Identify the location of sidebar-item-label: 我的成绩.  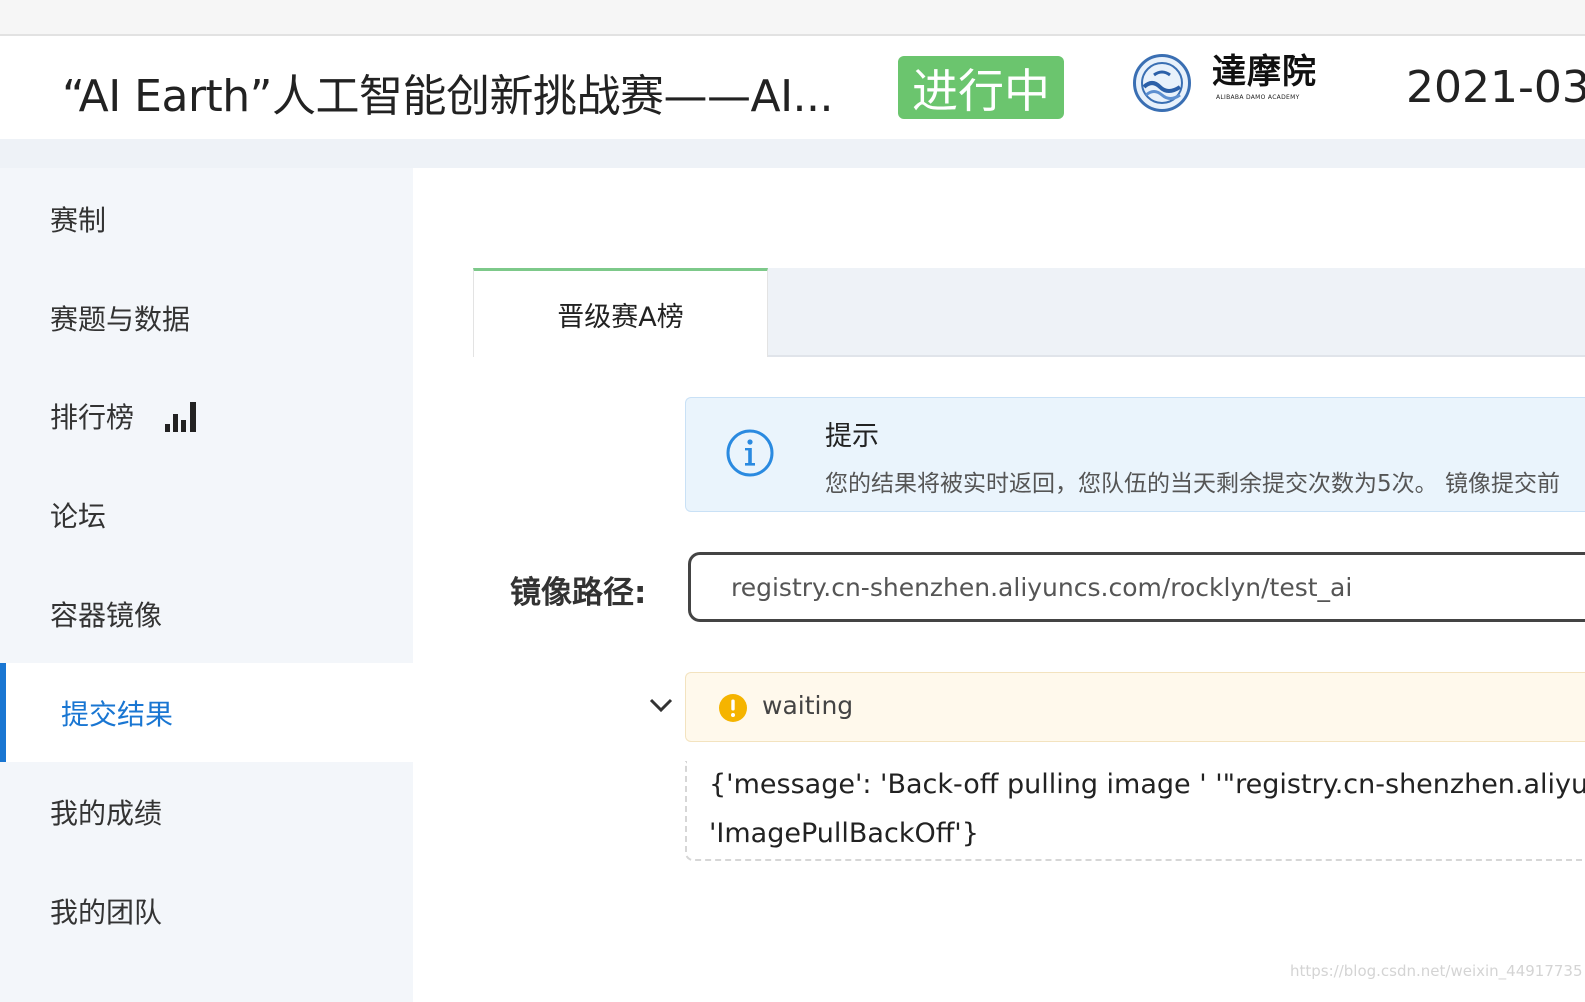
(106, 813).